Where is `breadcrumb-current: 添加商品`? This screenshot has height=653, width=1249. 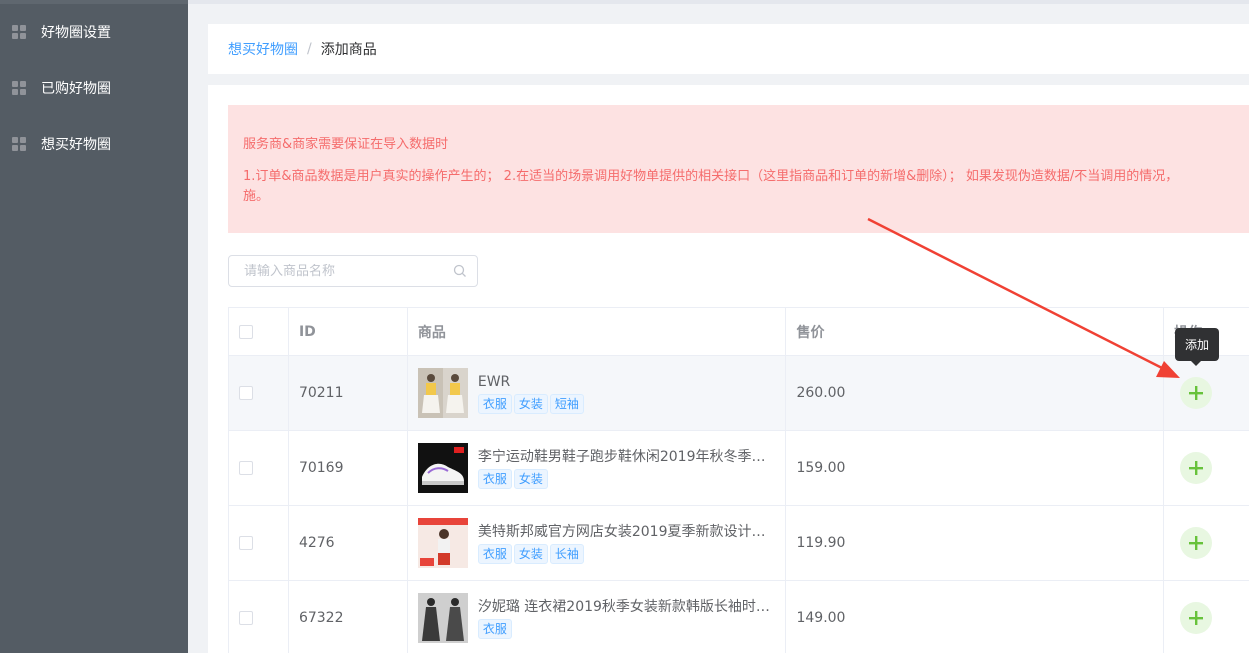 breadcrumb-current: 添加商品 is located at coordinates (348, 50).